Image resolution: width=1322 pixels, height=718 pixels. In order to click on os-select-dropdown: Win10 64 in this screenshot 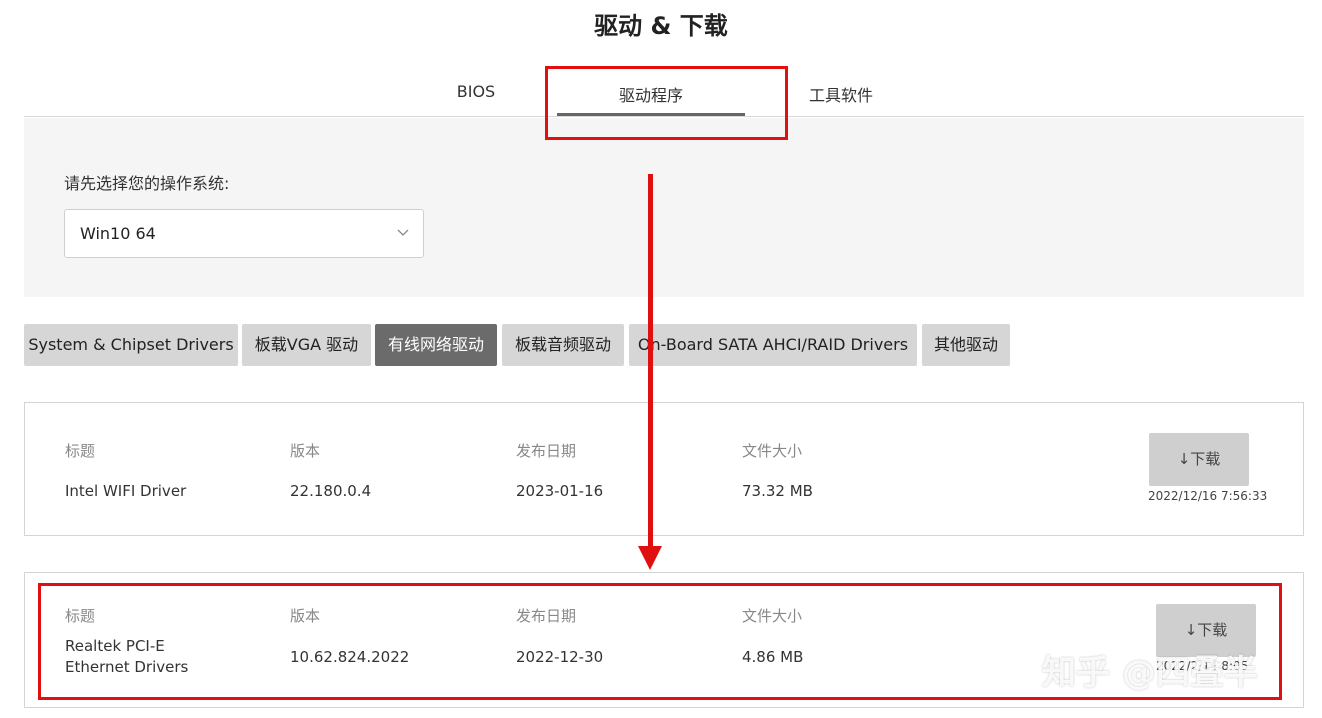, I will do `click(244, 233)`.